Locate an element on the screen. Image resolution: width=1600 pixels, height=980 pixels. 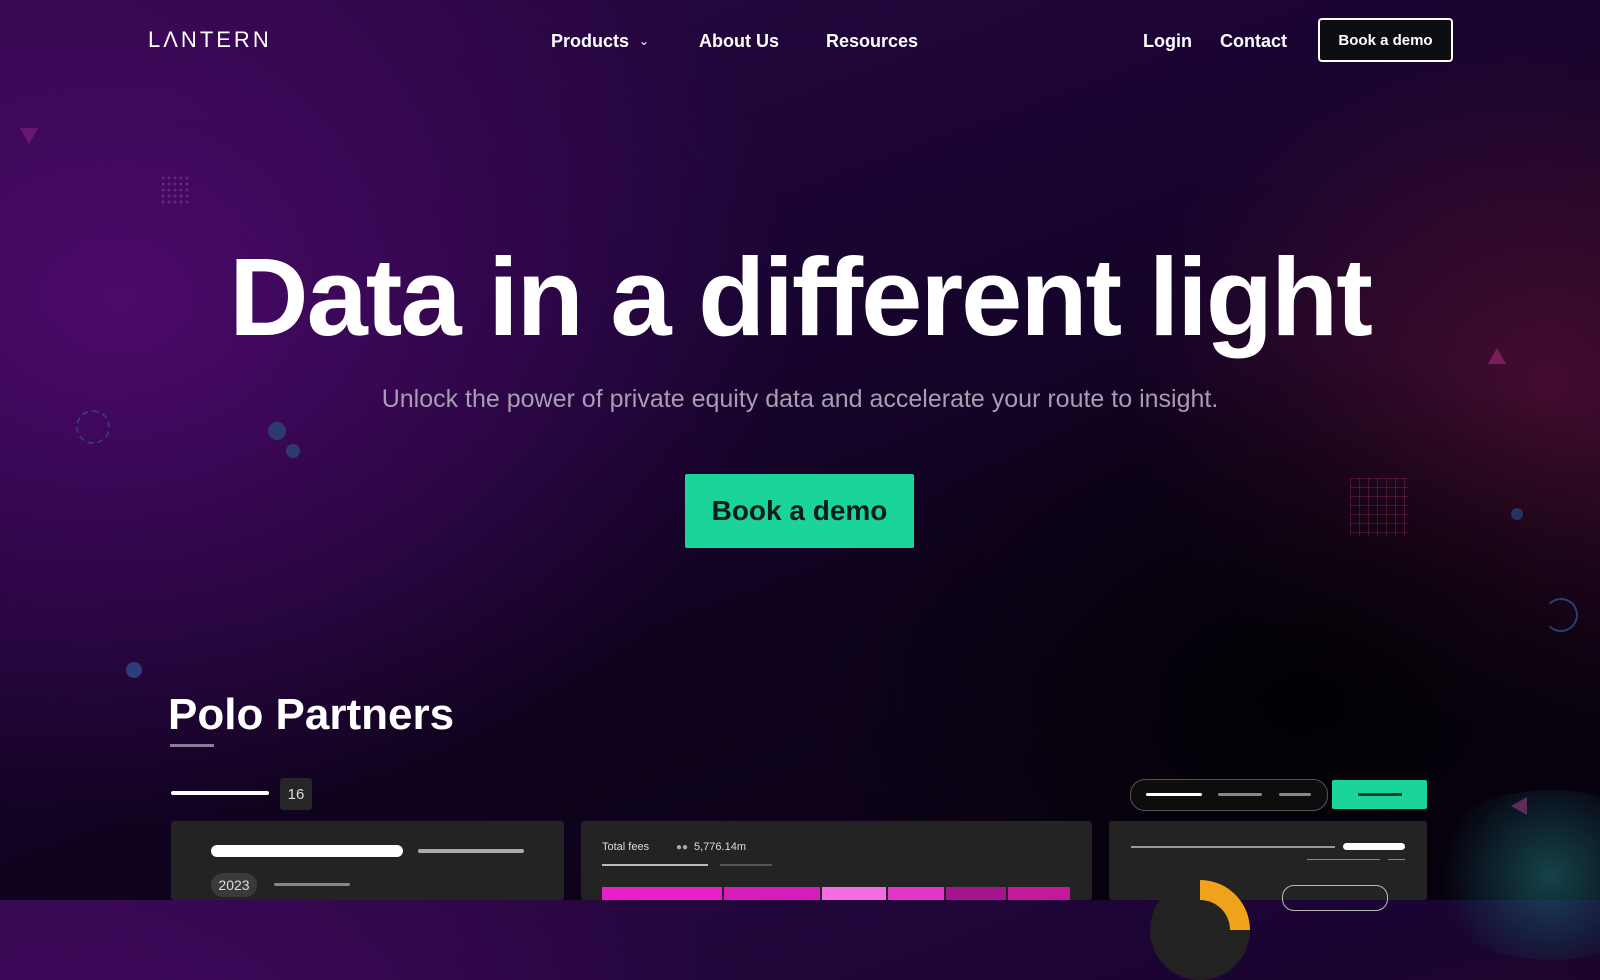
company-name: Polo Partners is located at coordinates (311, 714).